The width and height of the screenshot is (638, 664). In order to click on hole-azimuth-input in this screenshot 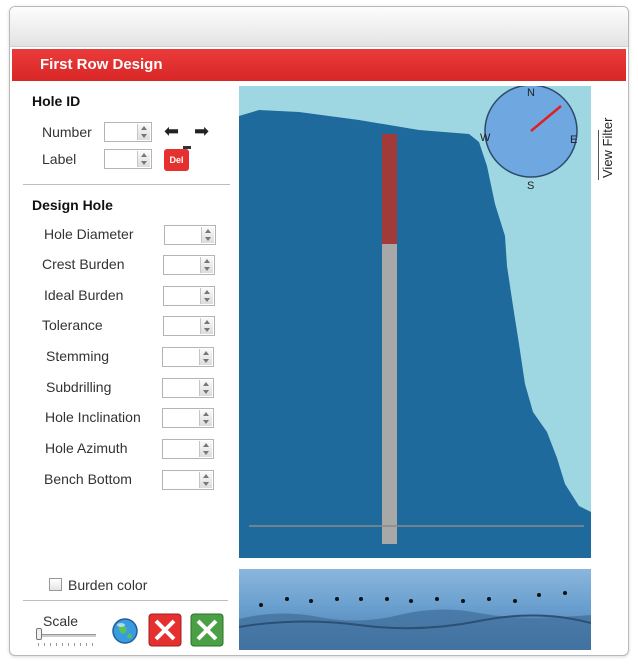, I will do `click(188, 449)`.